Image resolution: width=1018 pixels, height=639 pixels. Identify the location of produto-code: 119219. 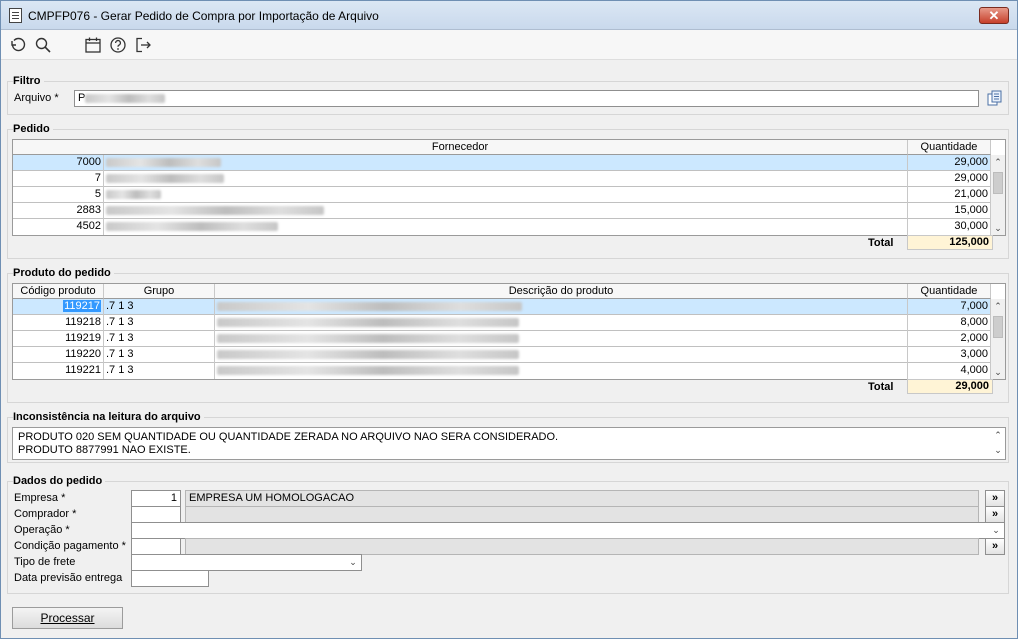
(58, 339).